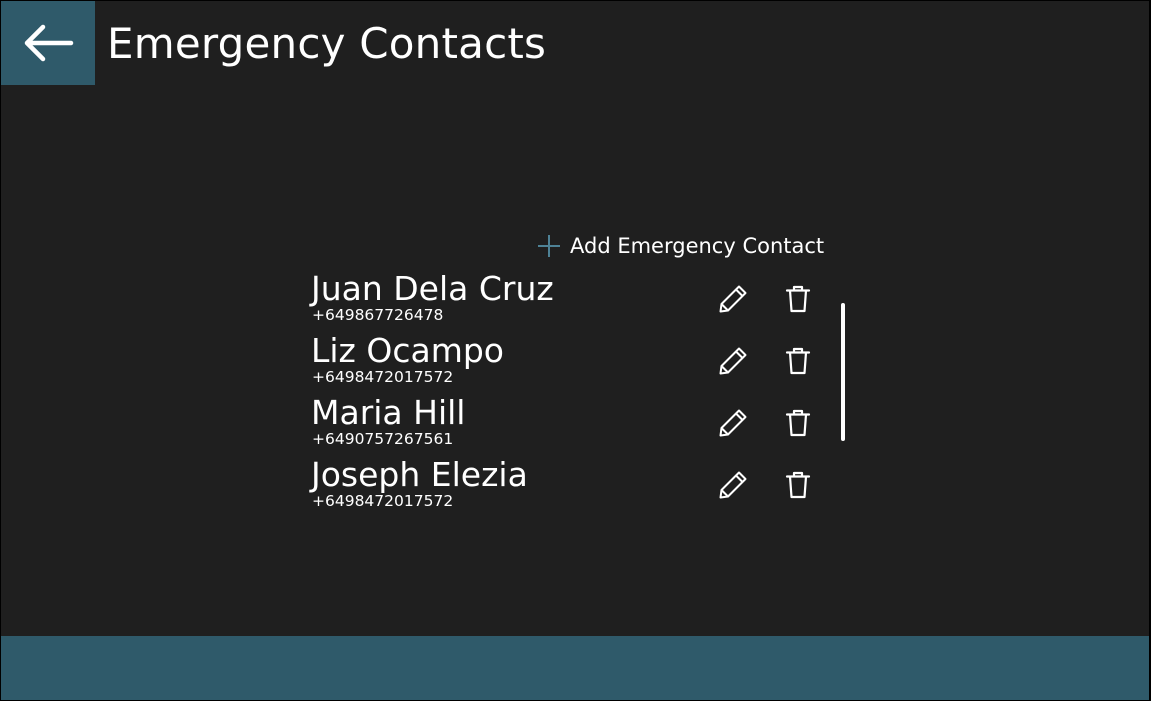 The height and width of the screenshot is (701, 1151). I want to click on contact-row: Maria Hill +6490757267561, so click(576, 424).